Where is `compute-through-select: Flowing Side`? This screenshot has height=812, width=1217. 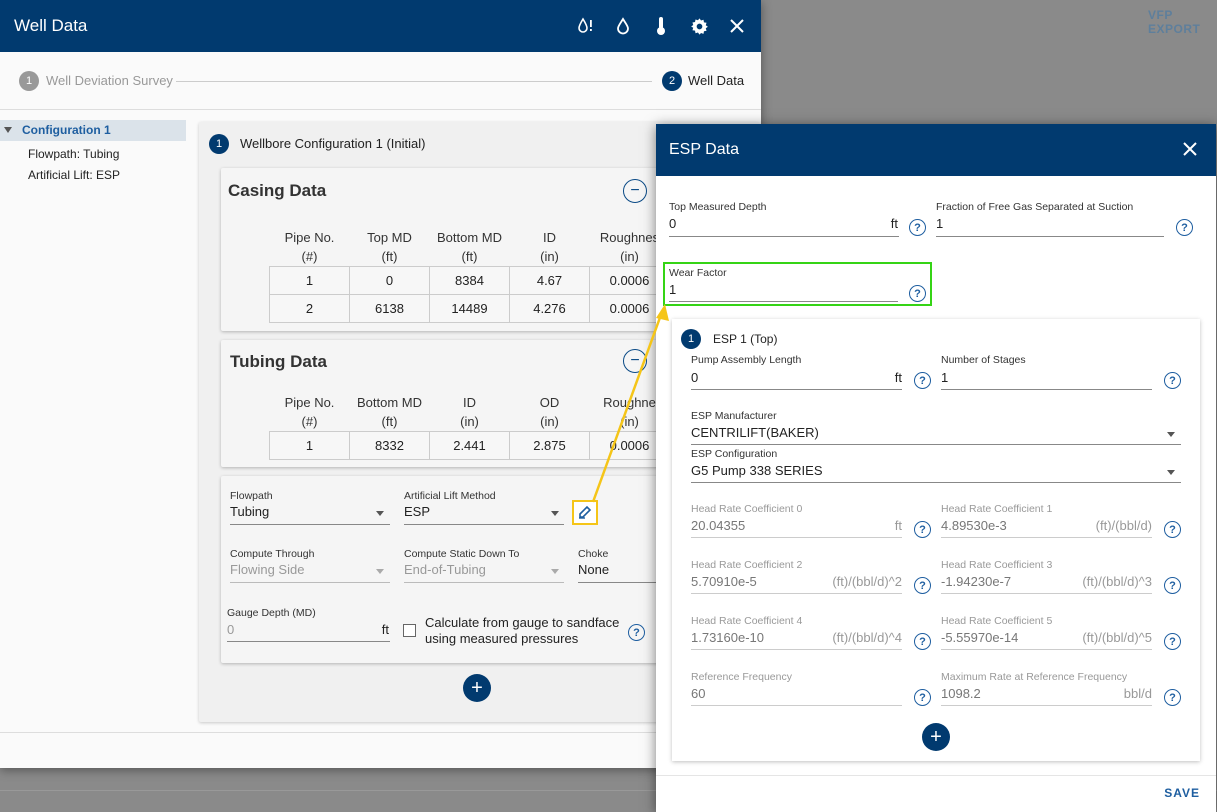
compute-through-select: Flowing Side is located at coordinates (267, 569).